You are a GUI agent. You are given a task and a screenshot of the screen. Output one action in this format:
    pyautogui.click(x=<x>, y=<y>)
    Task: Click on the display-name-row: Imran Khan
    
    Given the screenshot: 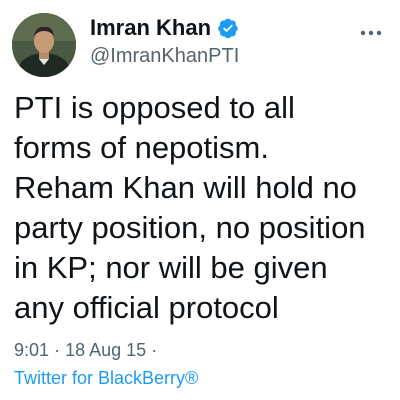 What is the action you would take?
    pyautogui.click(x=164, y=28)
    